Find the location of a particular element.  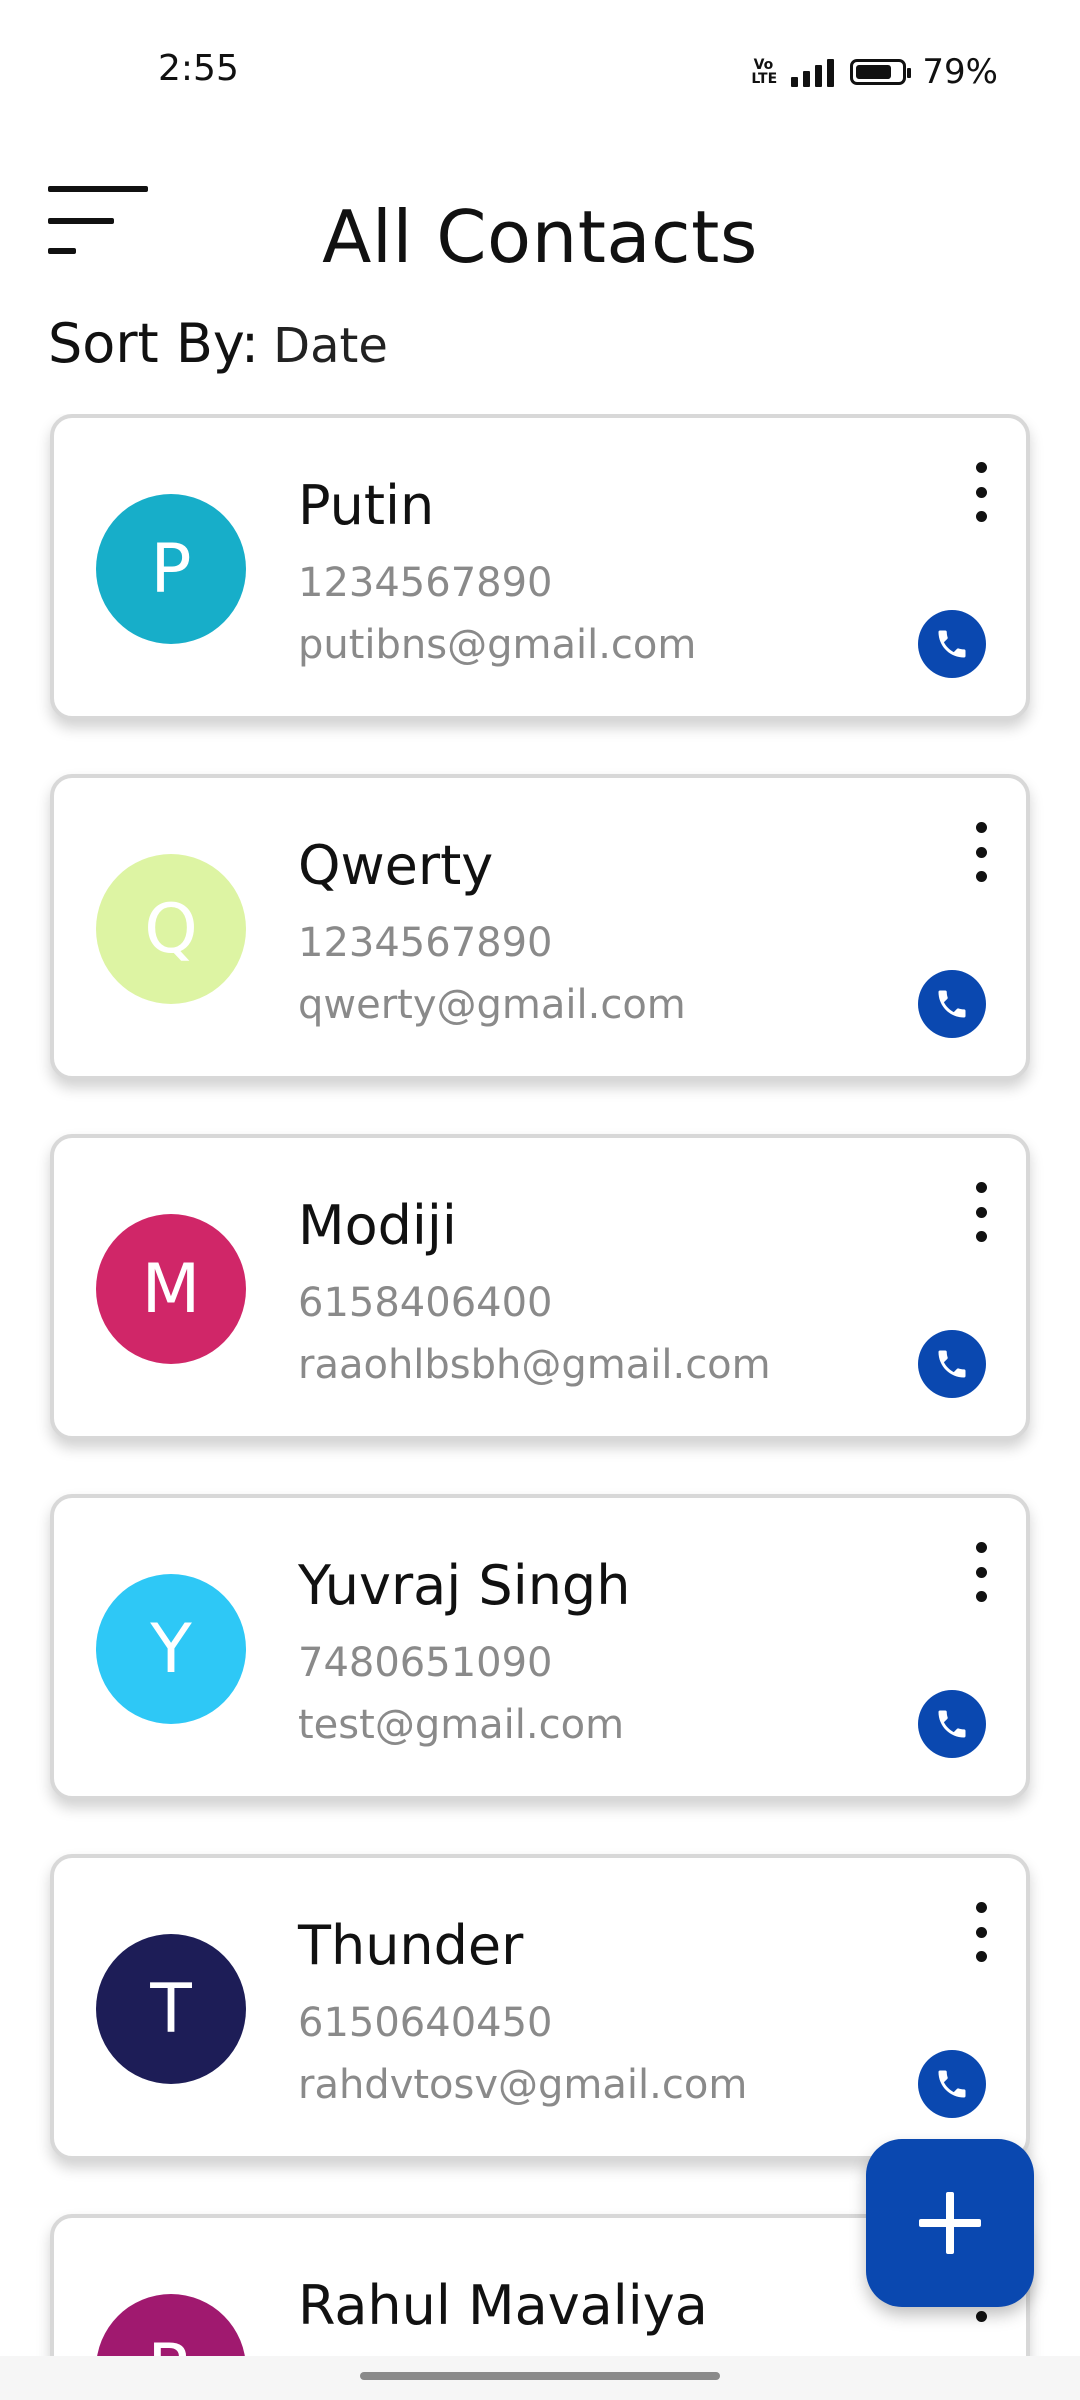

page-title: All Contacts is located at coordinates (540, 237).